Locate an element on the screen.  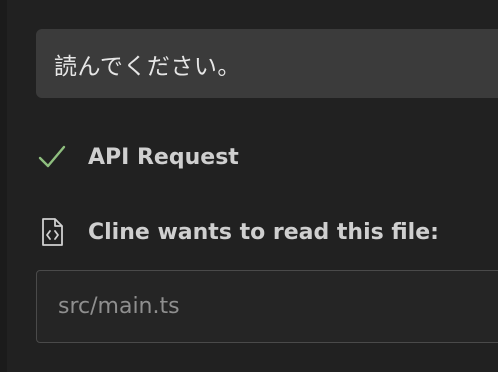
api-request-label: API Request is located at coordinates (163, 157).